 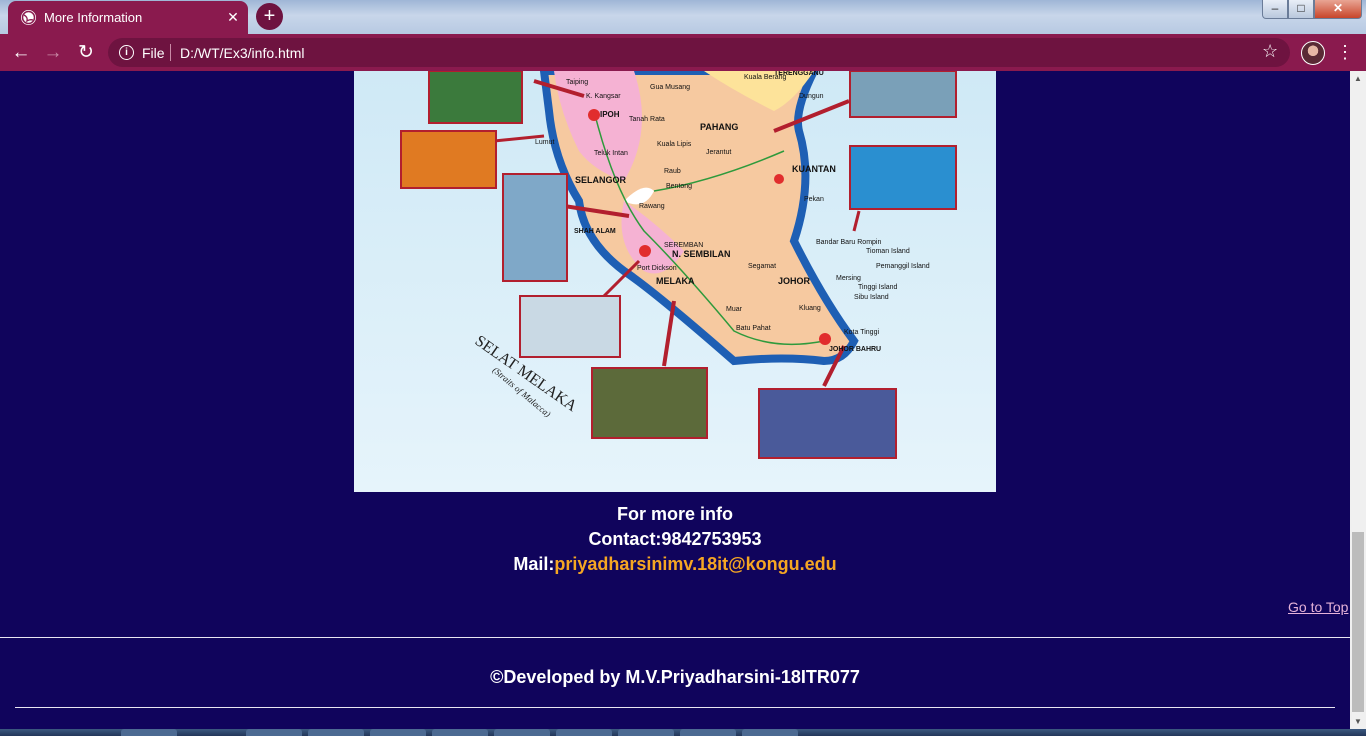 What do you see at coordinates (674, 144) in the screenshot?
I see `svg-text: Kuala Lipis` at bounding box center [674, 144].